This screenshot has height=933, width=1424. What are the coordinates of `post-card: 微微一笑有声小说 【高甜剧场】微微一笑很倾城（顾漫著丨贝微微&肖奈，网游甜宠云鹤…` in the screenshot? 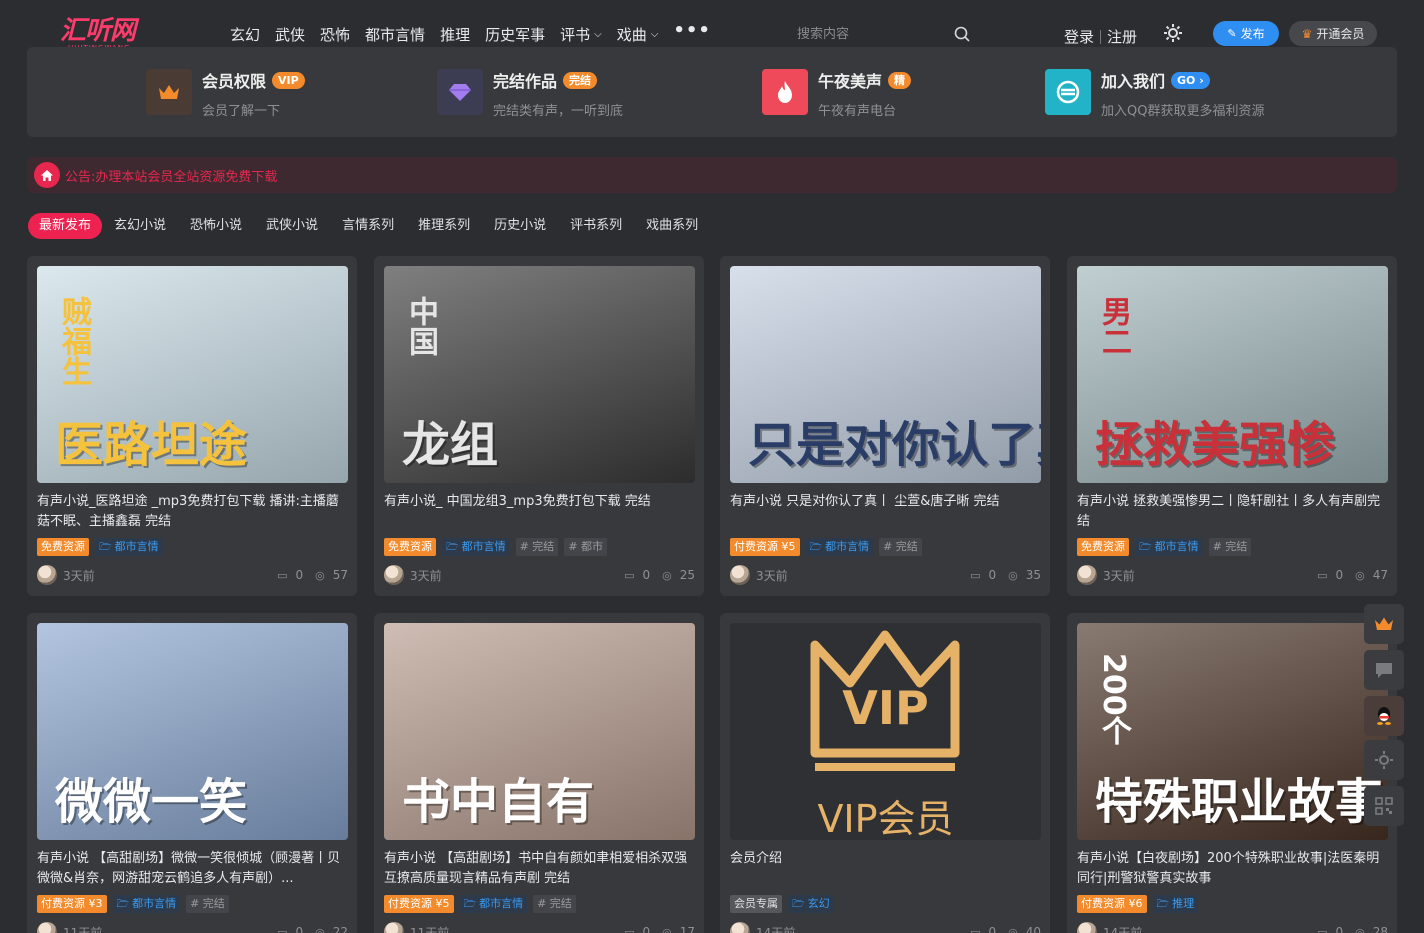 It's located at (192, 773).